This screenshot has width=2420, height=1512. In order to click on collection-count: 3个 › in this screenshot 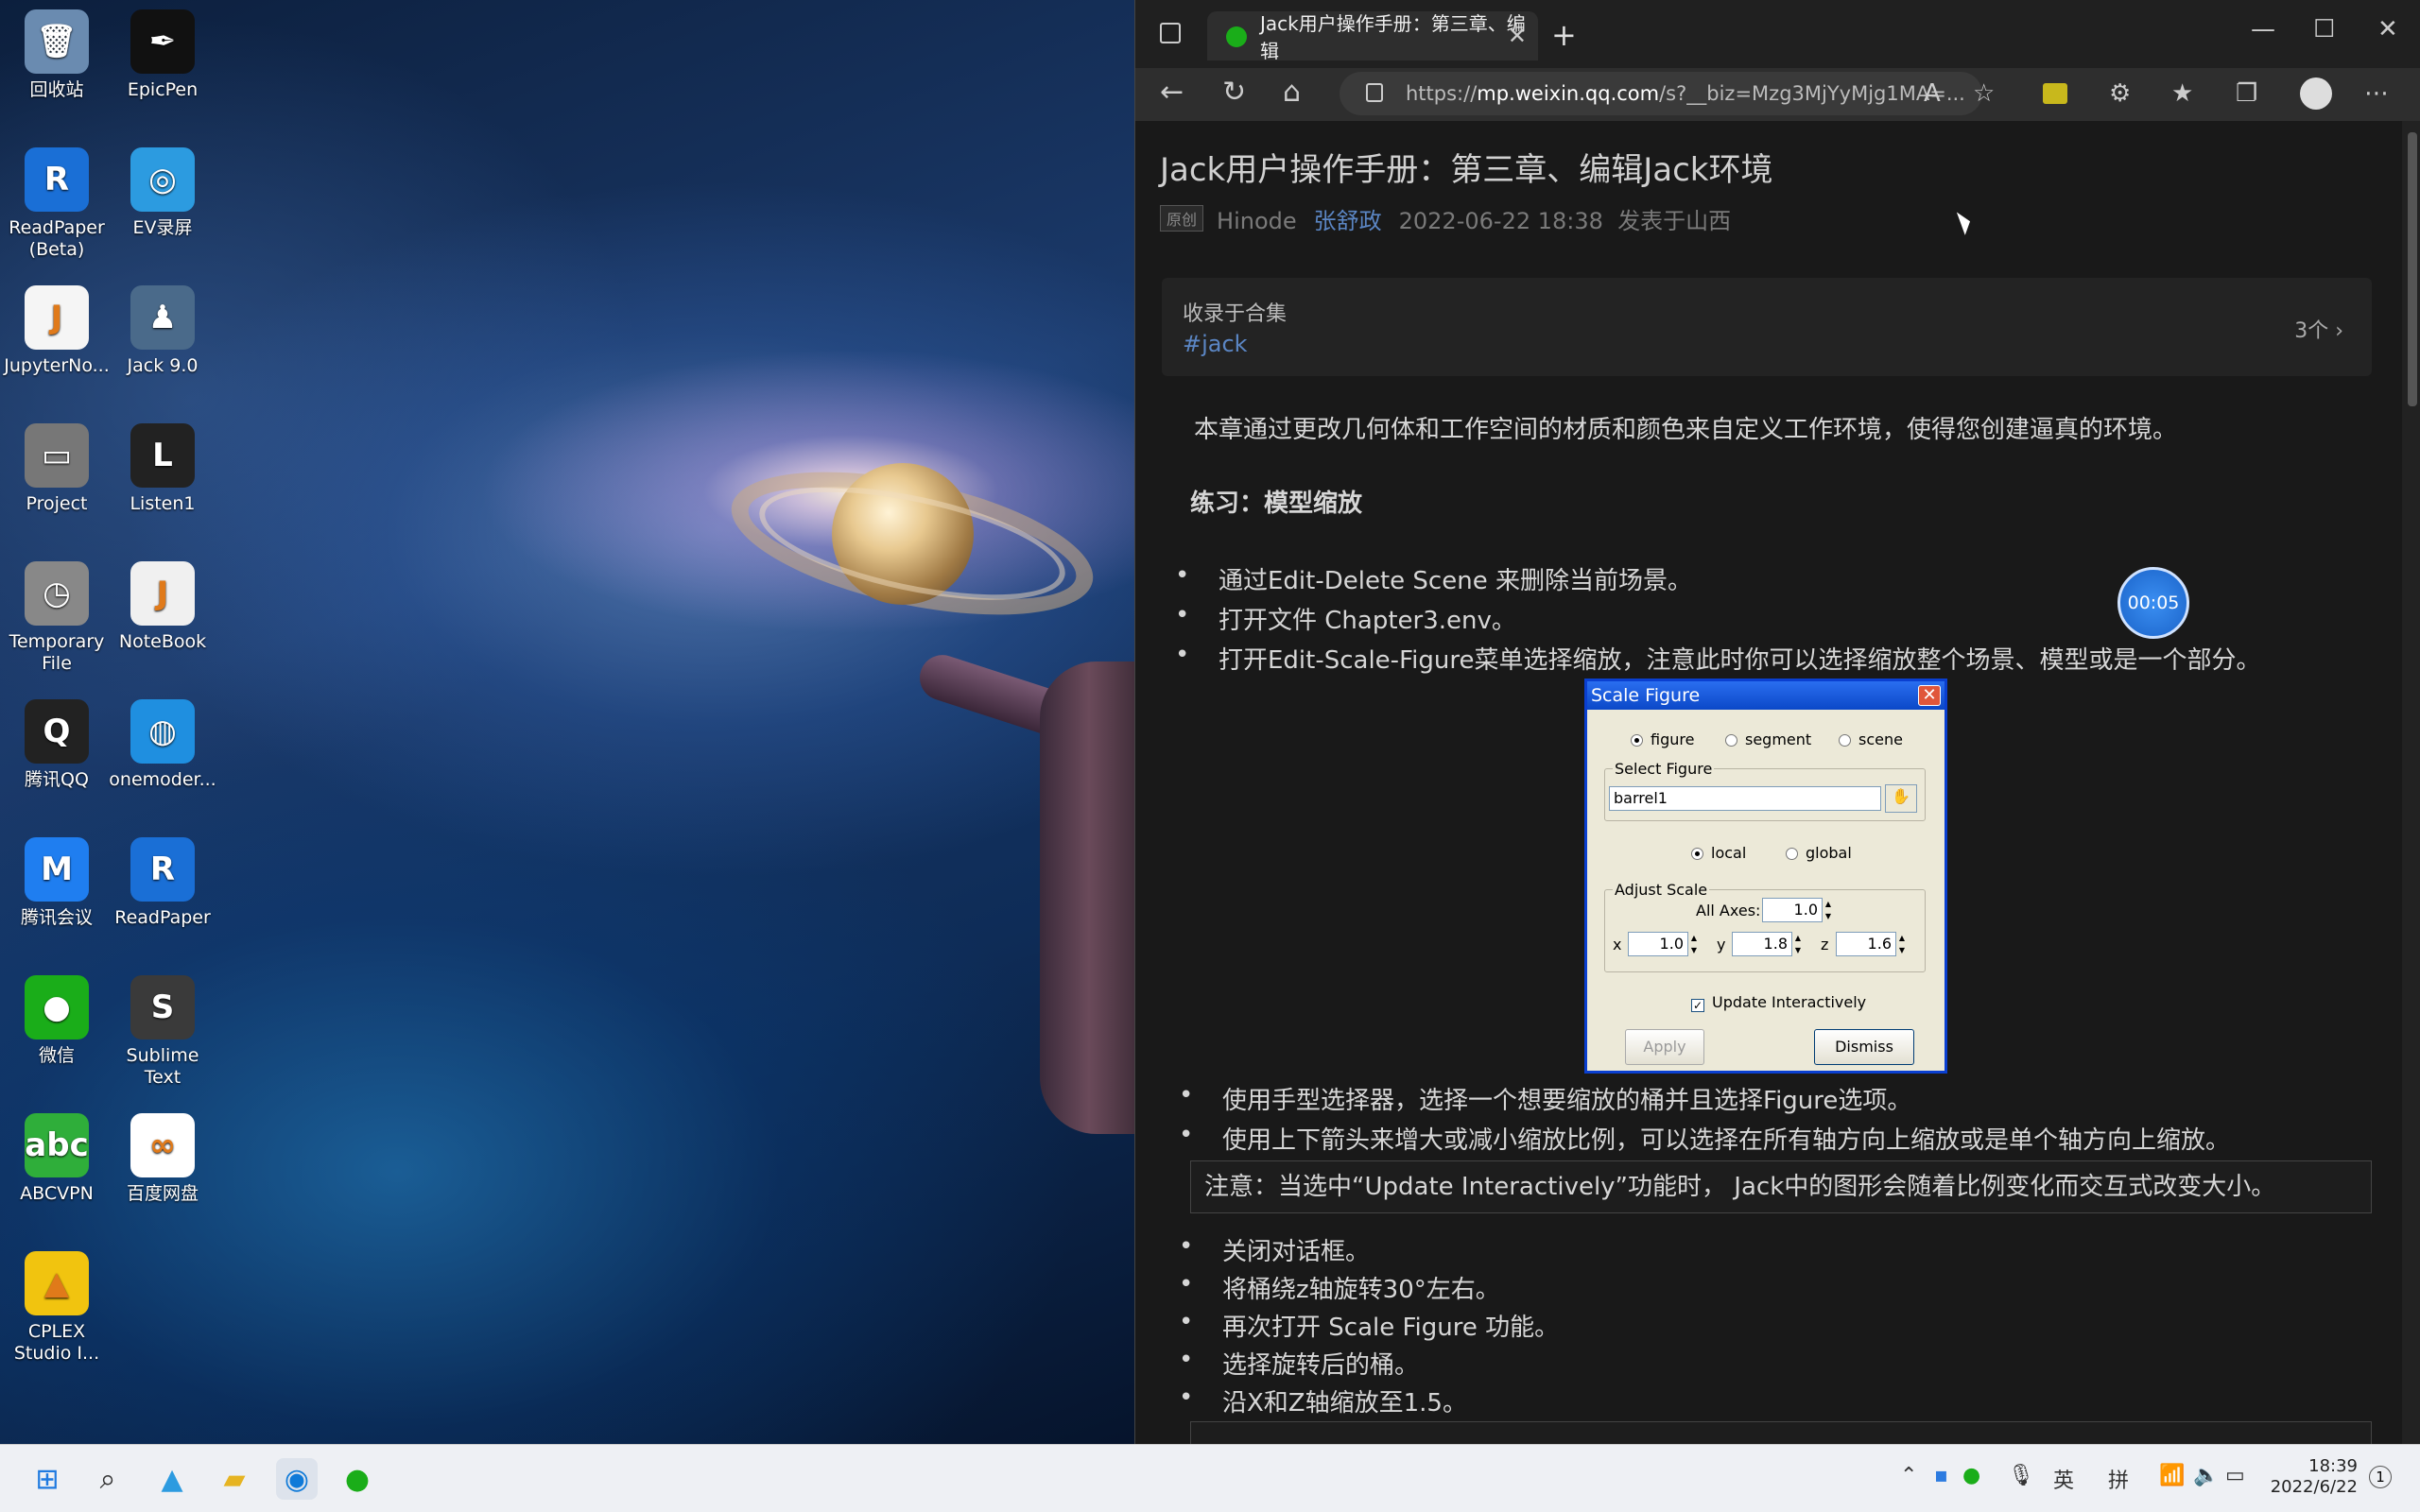, I will do `click(2318, 329)`.